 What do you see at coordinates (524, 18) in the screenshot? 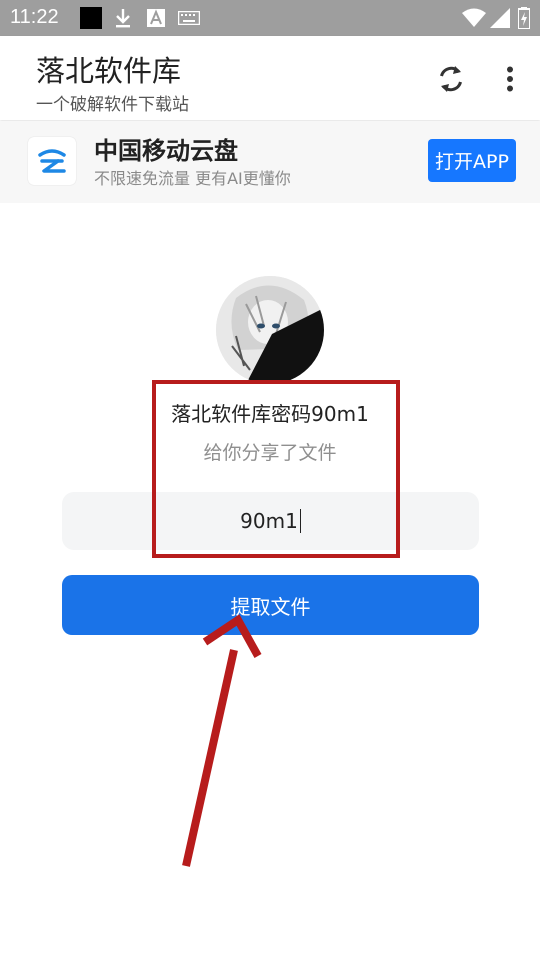
I see `battery-charging-icon` at bounding box center [524, 18].